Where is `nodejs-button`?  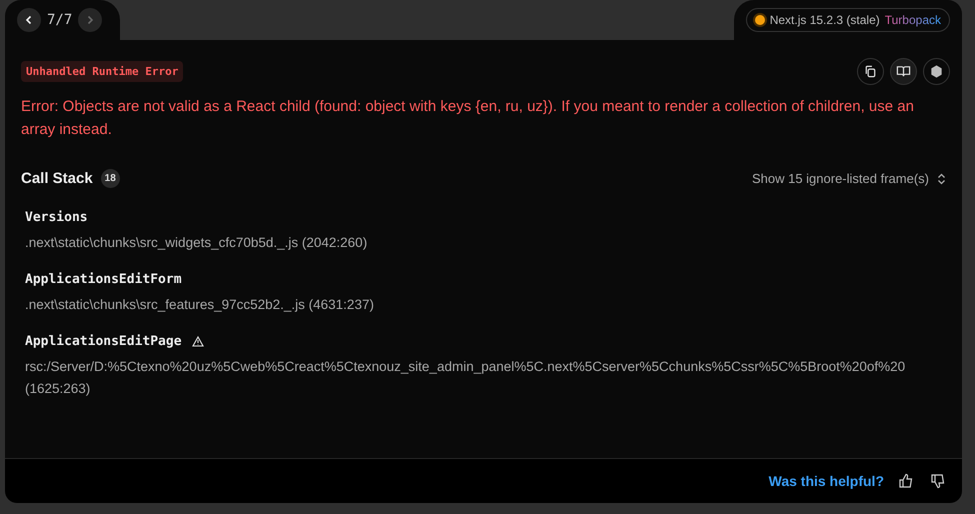
nodejs-button is located at coordinates (936, 71).